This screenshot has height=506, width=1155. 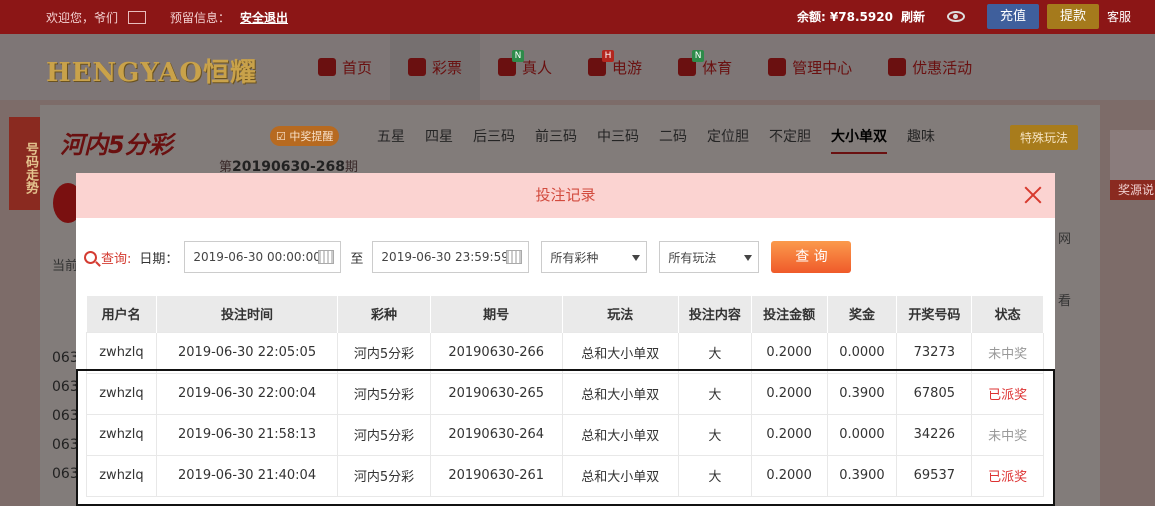 I want to click on play-tab: 五星, so click(x=391, y=140).